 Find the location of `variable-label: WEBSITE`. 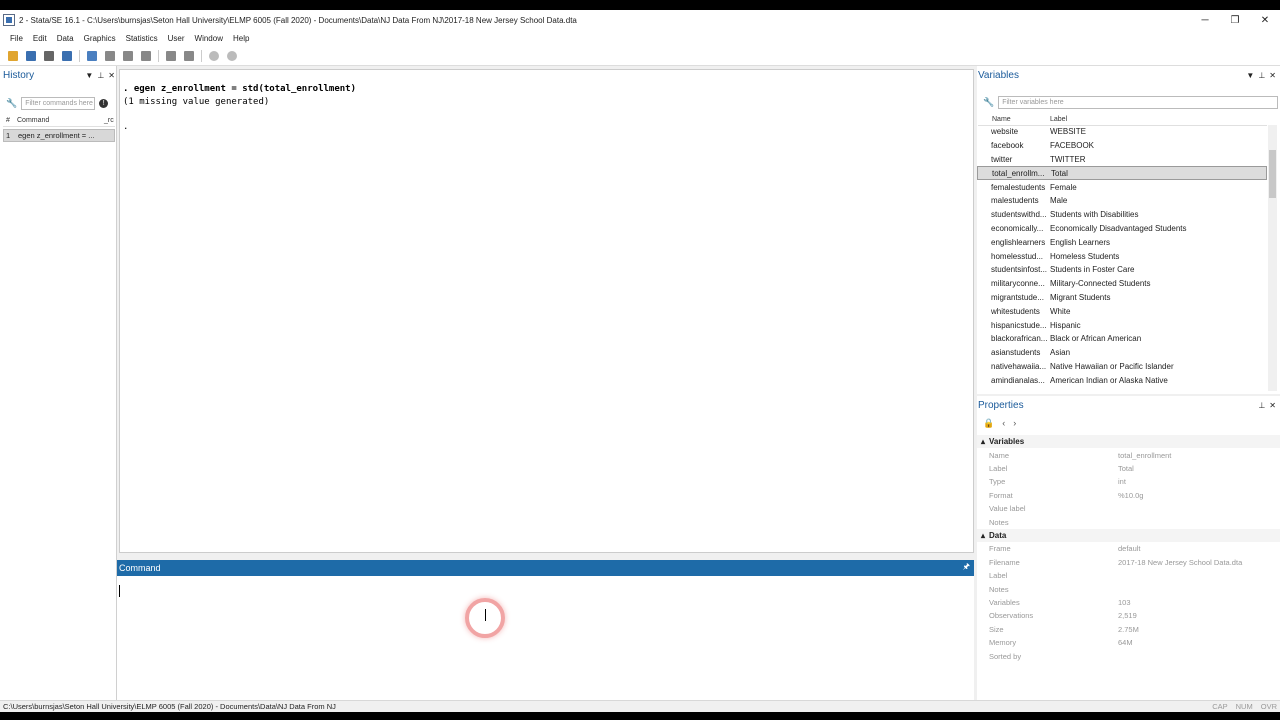

variable-label: WEBSITE is located at coordinates (1068, 132).